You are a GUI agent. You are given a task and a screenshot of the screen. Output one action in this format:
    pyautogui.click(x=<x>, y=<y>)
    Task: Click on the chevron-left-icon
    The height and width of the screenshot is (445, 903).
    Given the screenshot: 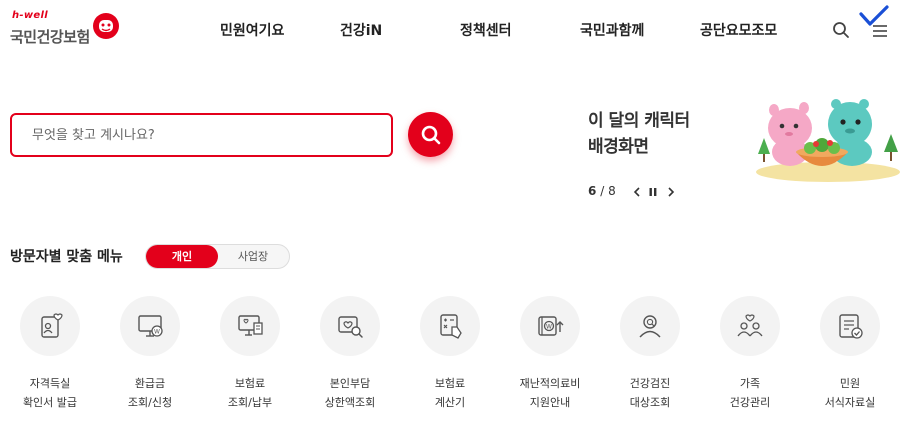 What is the action you would take?
    pyautogui.click(x=637, y=192)
    